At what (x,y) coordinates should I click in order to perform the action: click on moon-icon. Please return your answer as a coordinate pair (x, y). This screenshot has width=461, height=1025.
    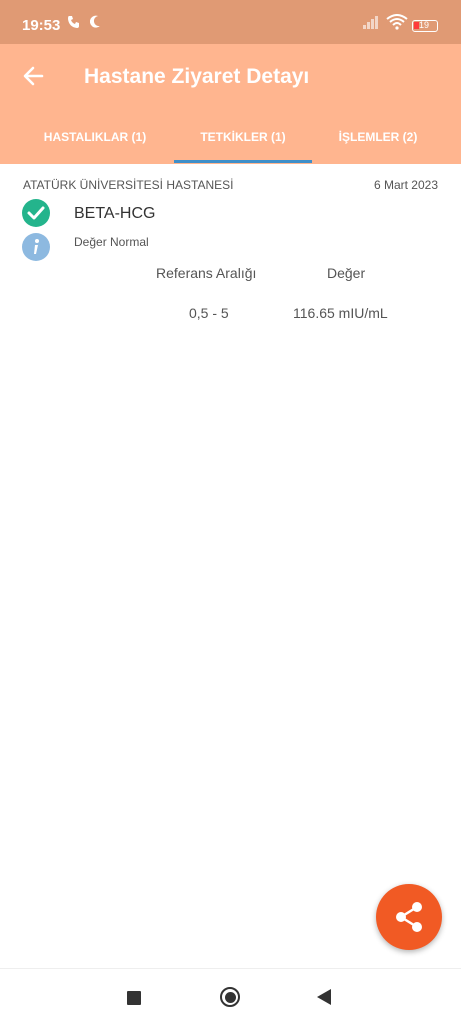
    Looking at the image, I should click on (95, 24).